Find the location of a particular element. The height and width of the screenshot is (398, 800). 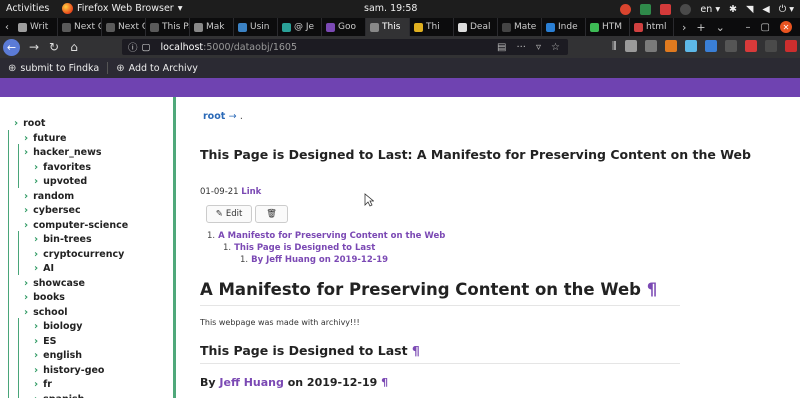

shield-icon is located at coordinates (646, 9).